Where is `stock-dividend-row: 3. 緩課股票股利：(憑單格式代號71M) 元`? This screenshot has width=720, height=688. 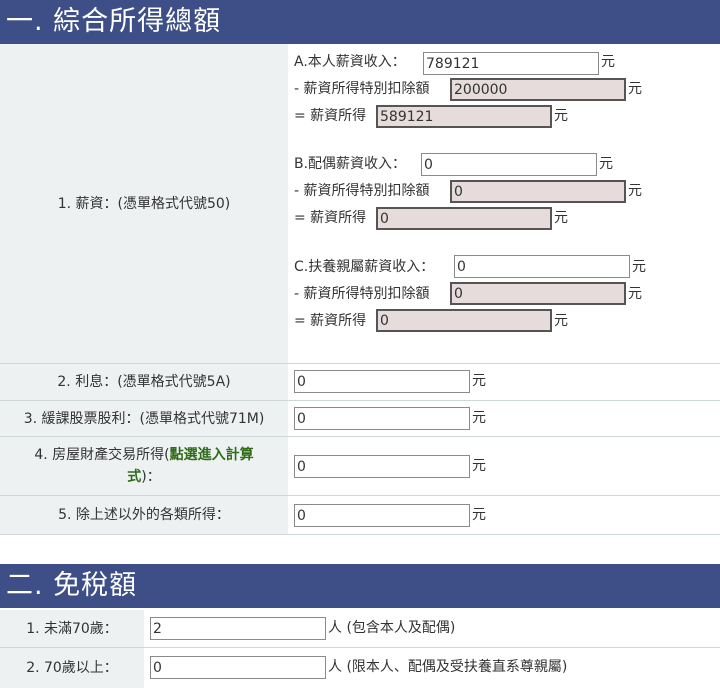
stock-dividend-row: 3. 緩課股票股利：(憑單格式代號71M) 元 is located at coordinates (360, 419).